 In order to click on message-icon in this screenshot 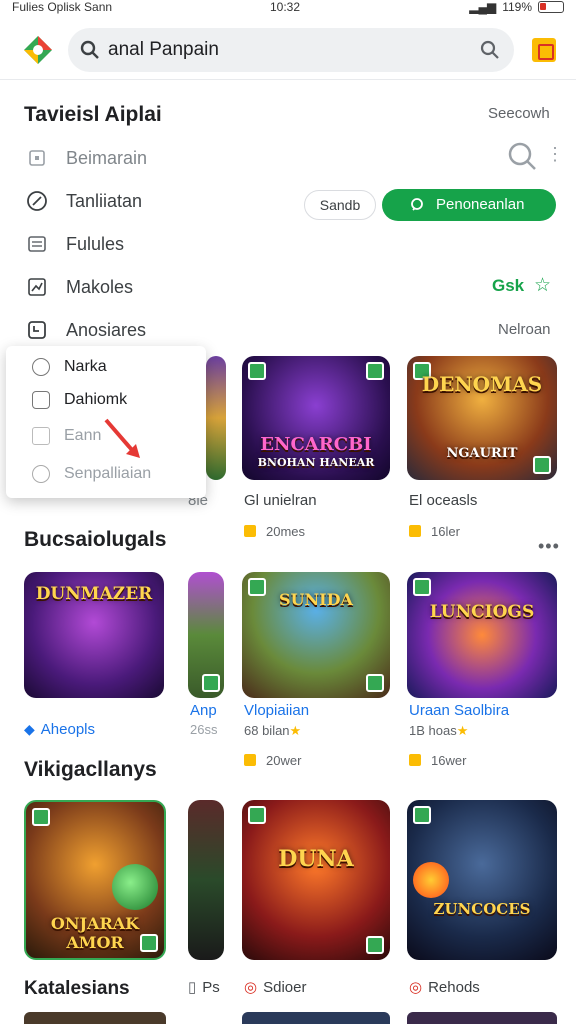, I will do `click(41, 400)`.